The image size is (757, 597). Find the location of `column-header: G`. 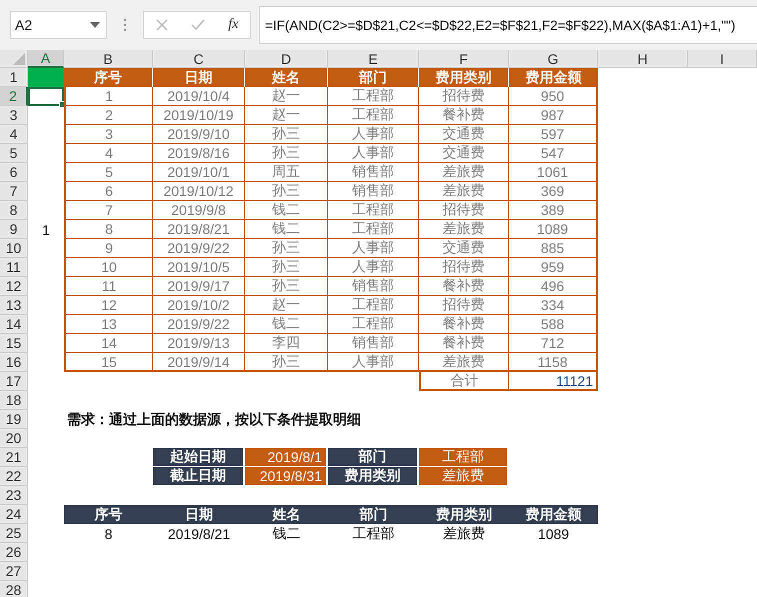

column-header: G is located at coordinates (553, 59).